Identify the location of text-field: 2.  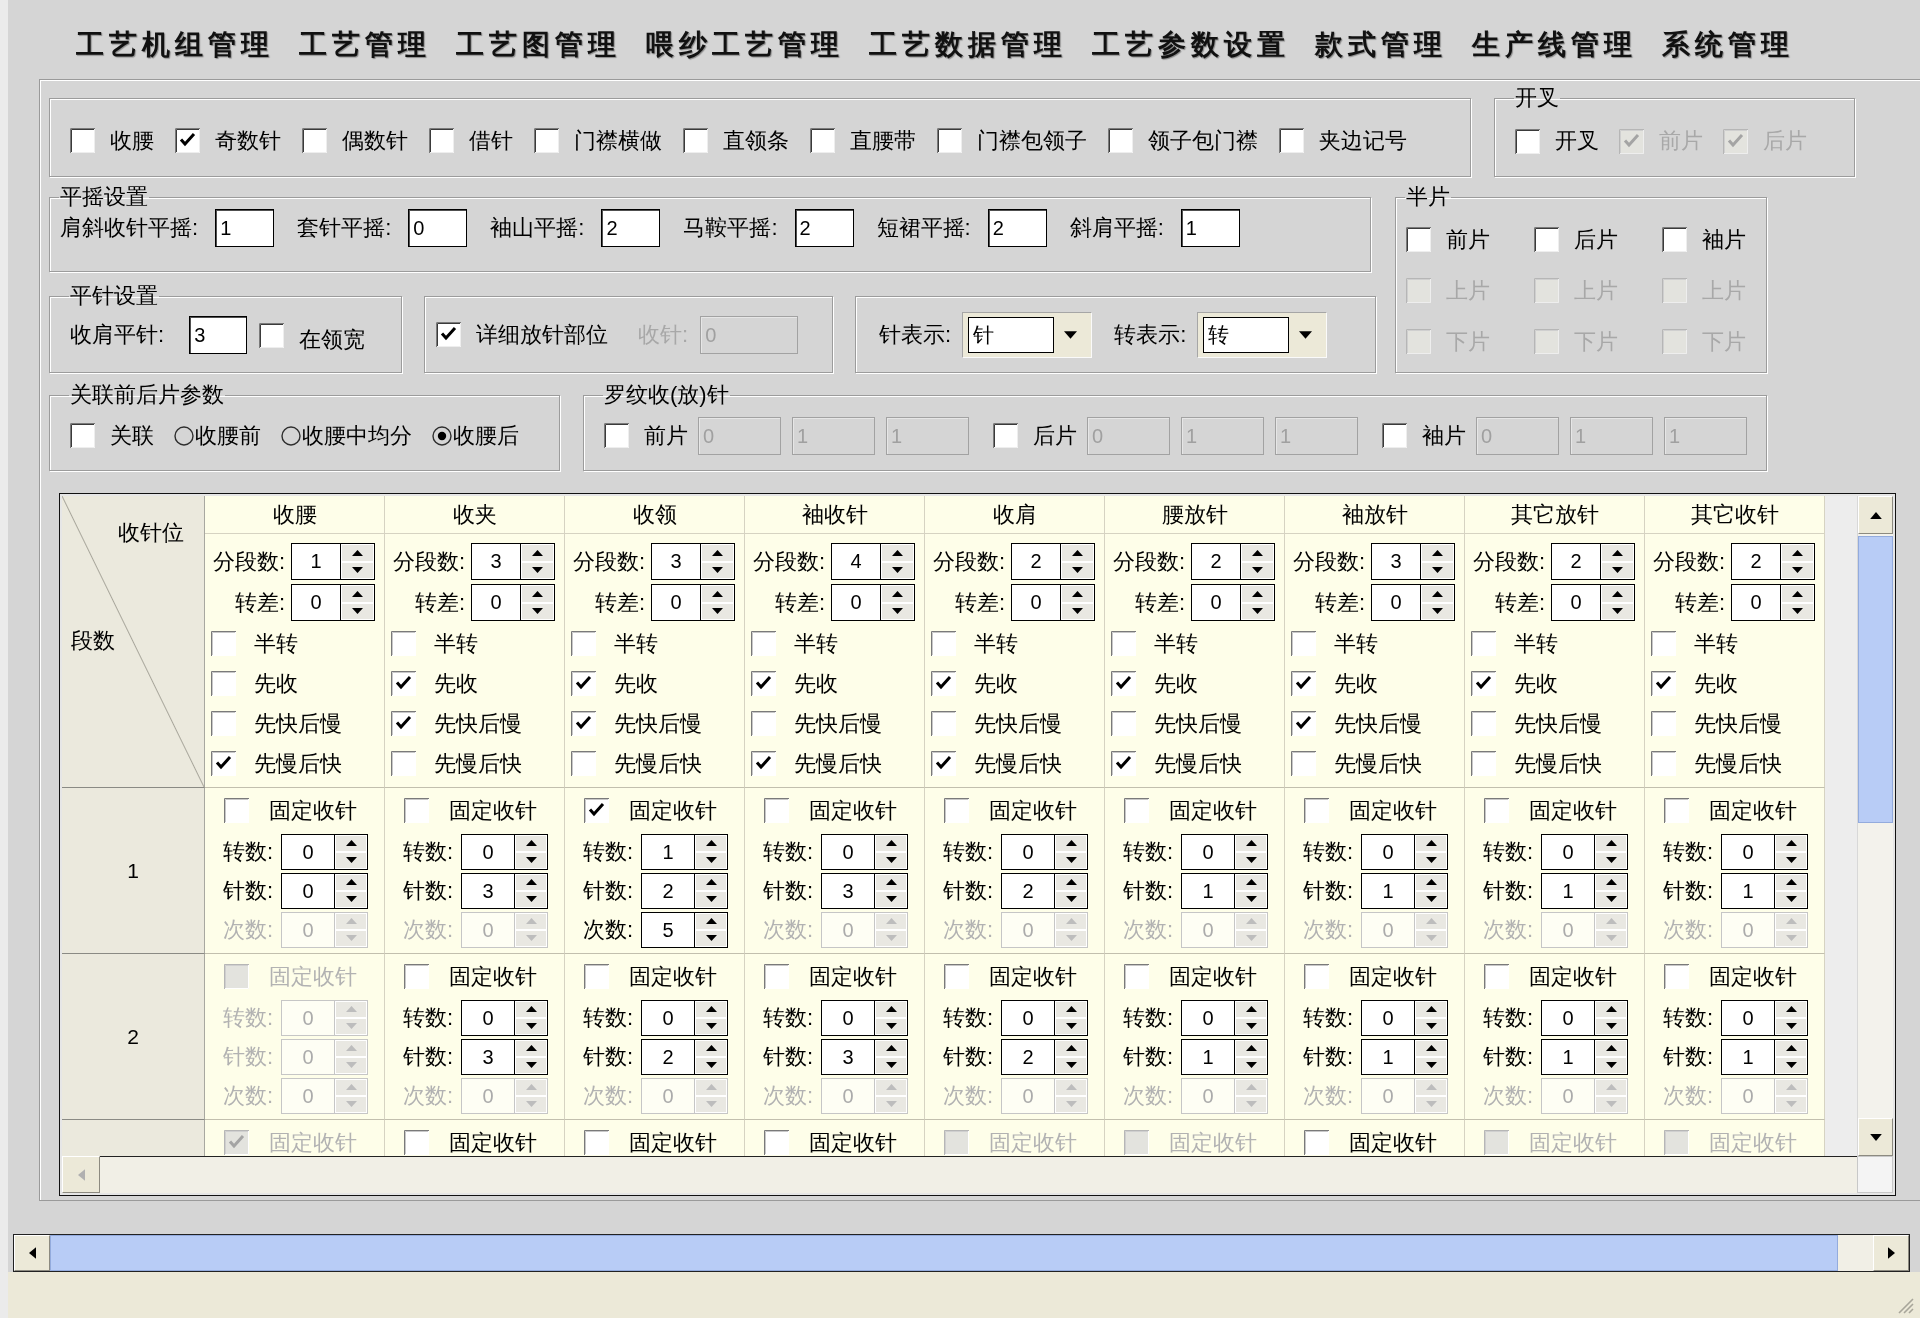
(631, 228).